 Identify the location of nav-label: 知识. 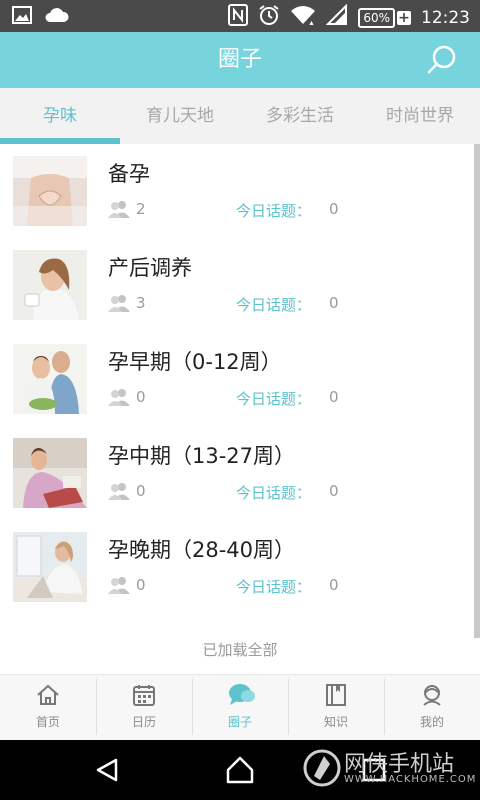
(335, 722).